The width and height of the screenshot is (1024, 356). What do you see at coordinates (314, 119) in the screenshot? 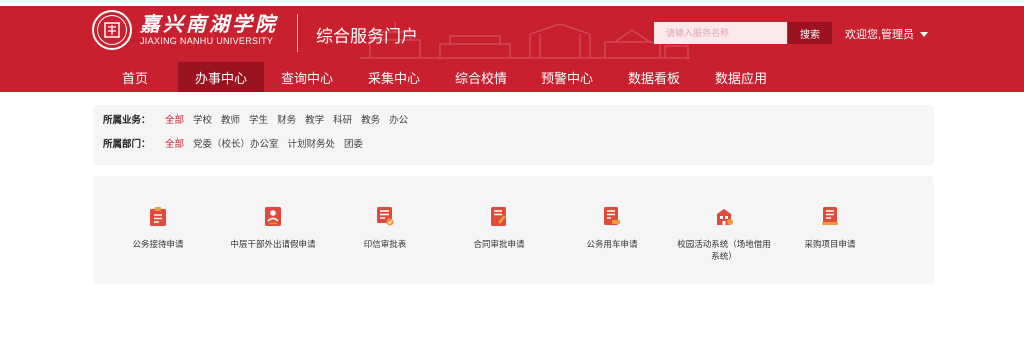
I see `business-option-teaching: 教学` at bounding box center [314, 119].